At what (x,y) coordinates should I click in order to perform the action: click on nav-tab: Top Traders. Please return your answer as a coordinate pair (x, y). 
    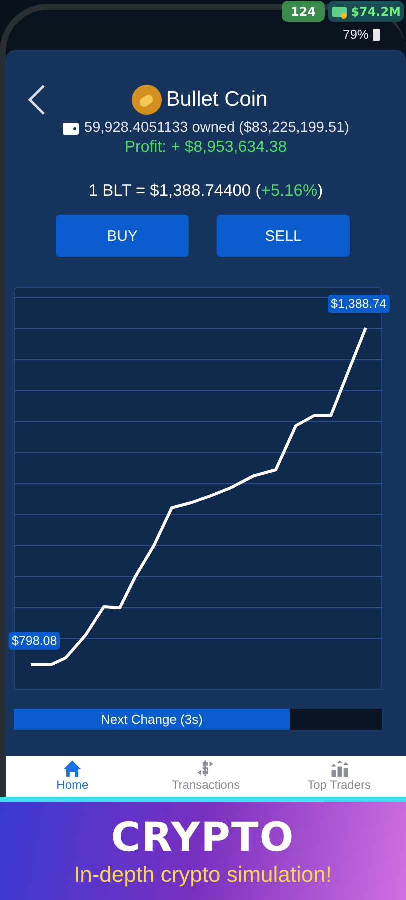
    Looking at the image, I should click on (339, 776).